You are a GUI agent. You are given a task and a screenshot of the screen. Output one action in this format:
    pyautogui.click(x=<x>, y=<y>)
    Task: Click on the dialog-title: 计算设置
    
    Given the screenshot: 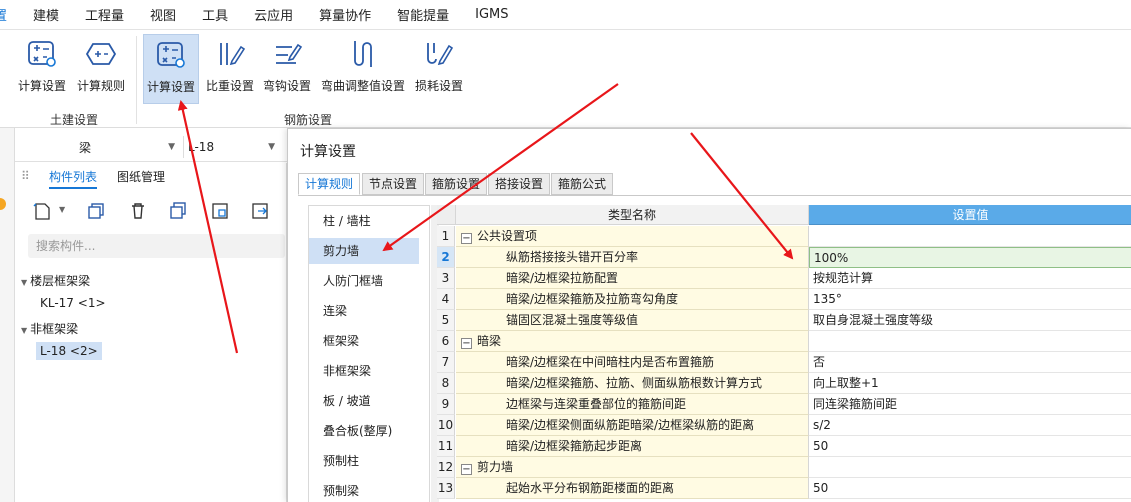 What is the action you would take?
    pyautogui.click(x=328, y=152)
    